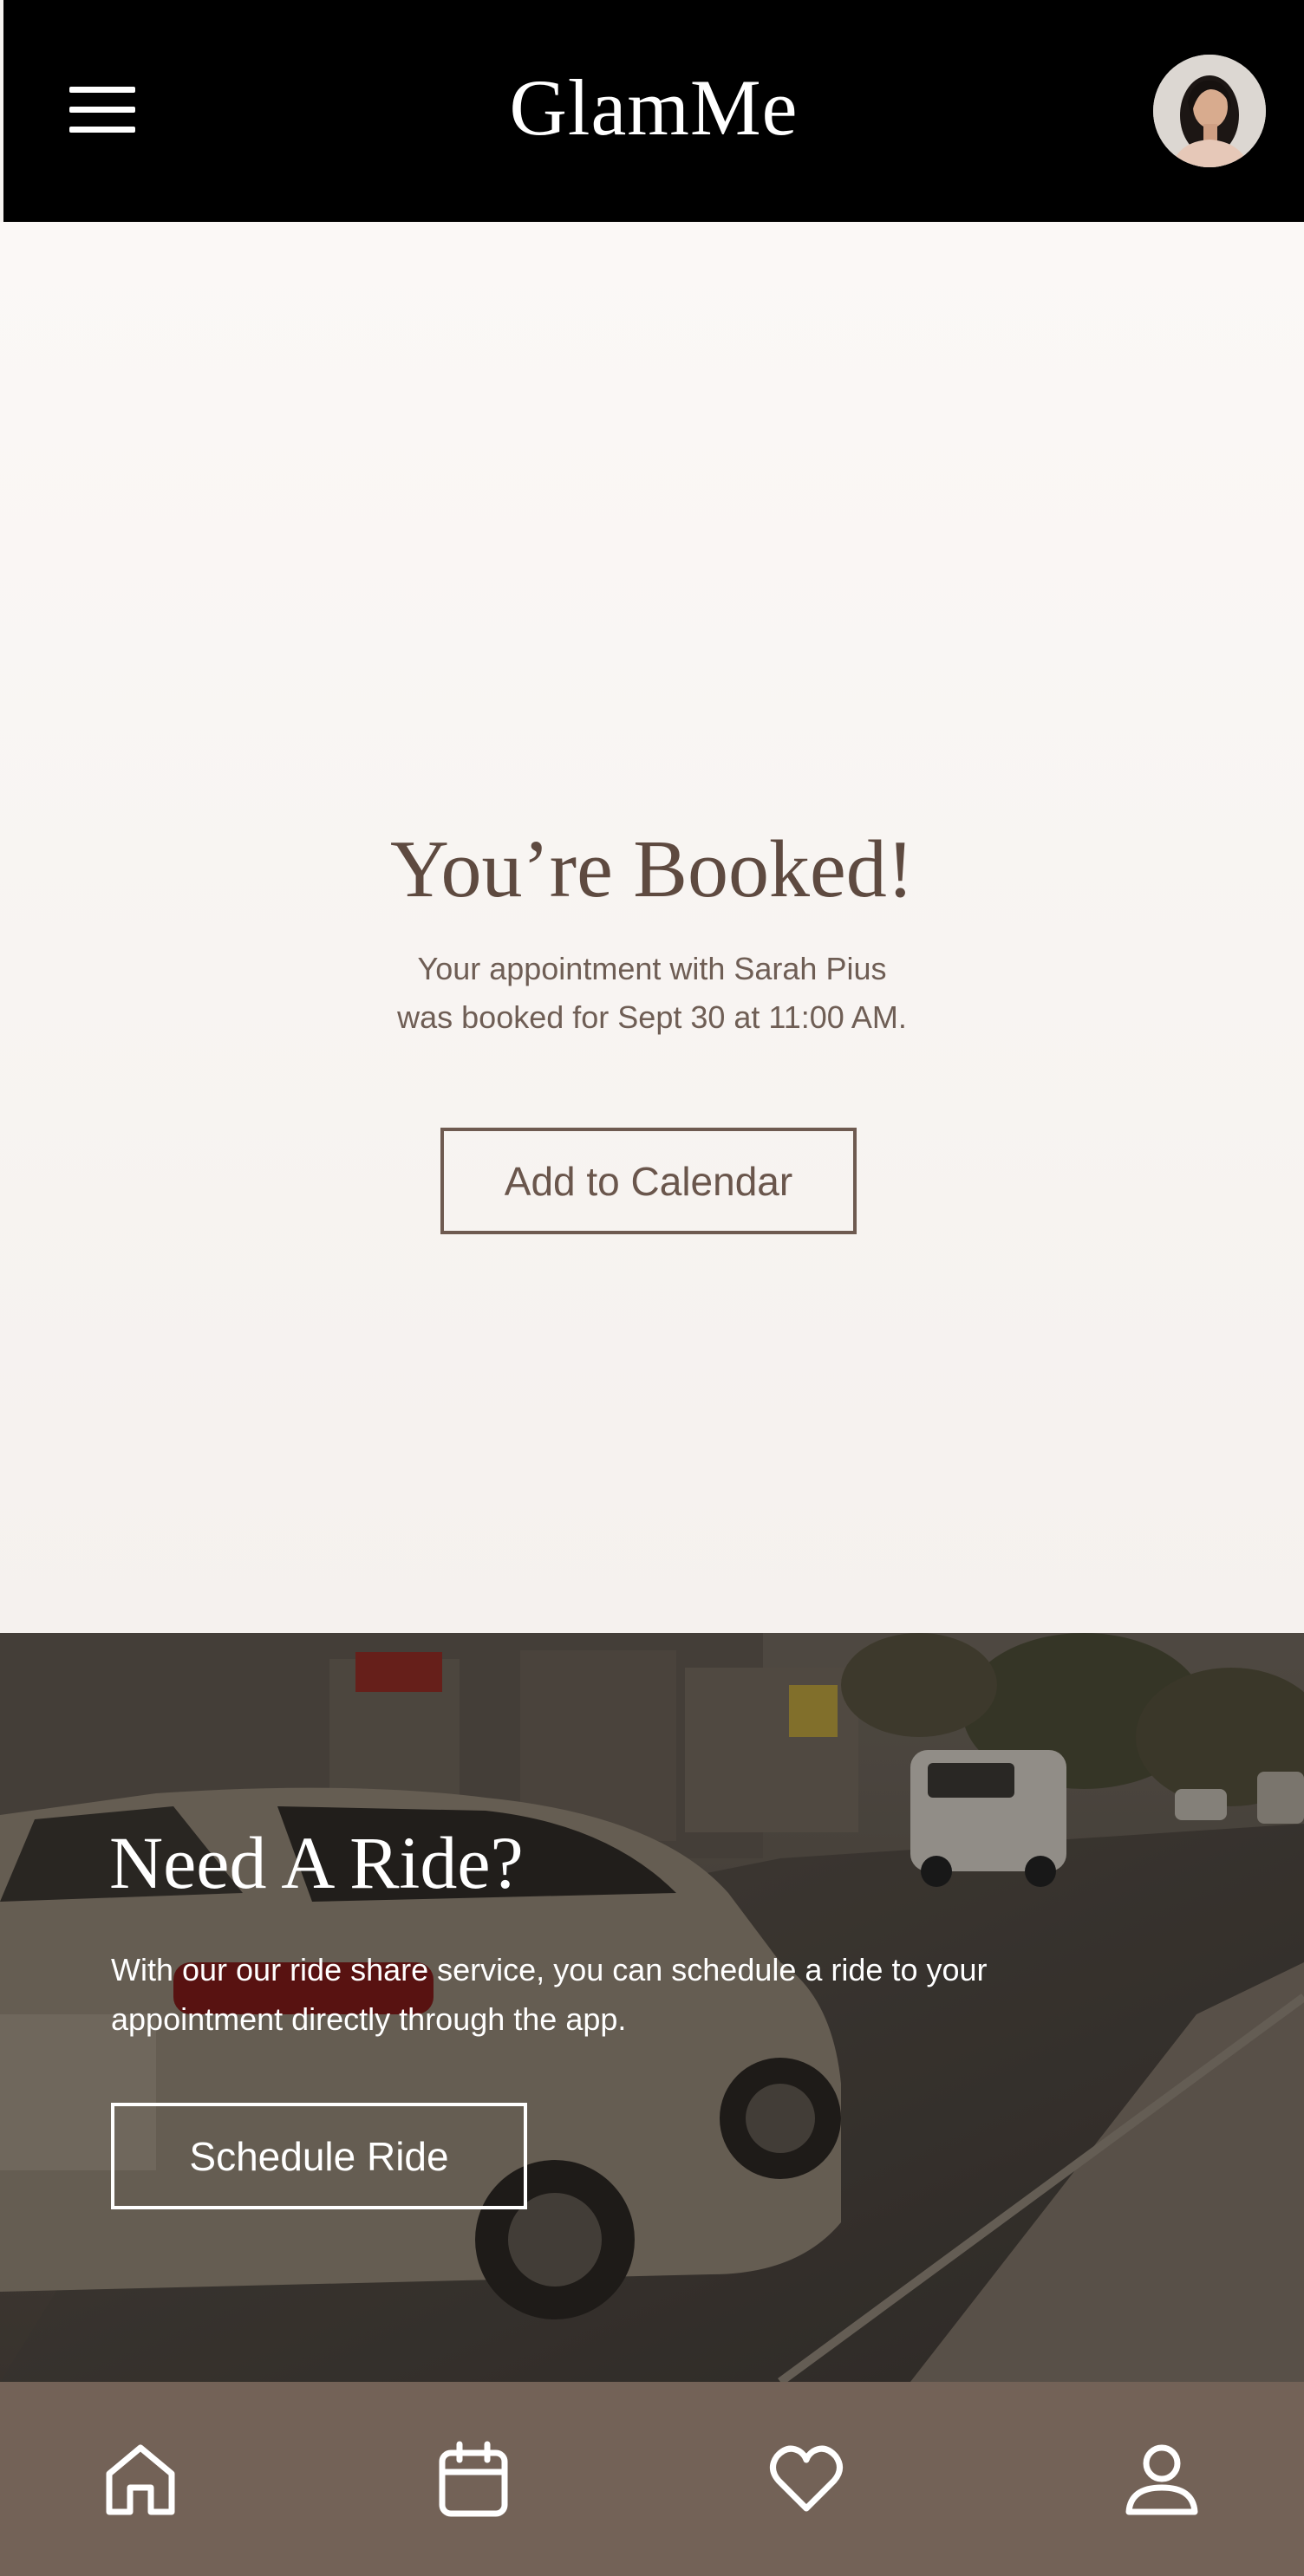  What do you see at coordinates (652, 2479) in the screenshot?
I see `bottom-navigation` at bounding box center [652, 2479].